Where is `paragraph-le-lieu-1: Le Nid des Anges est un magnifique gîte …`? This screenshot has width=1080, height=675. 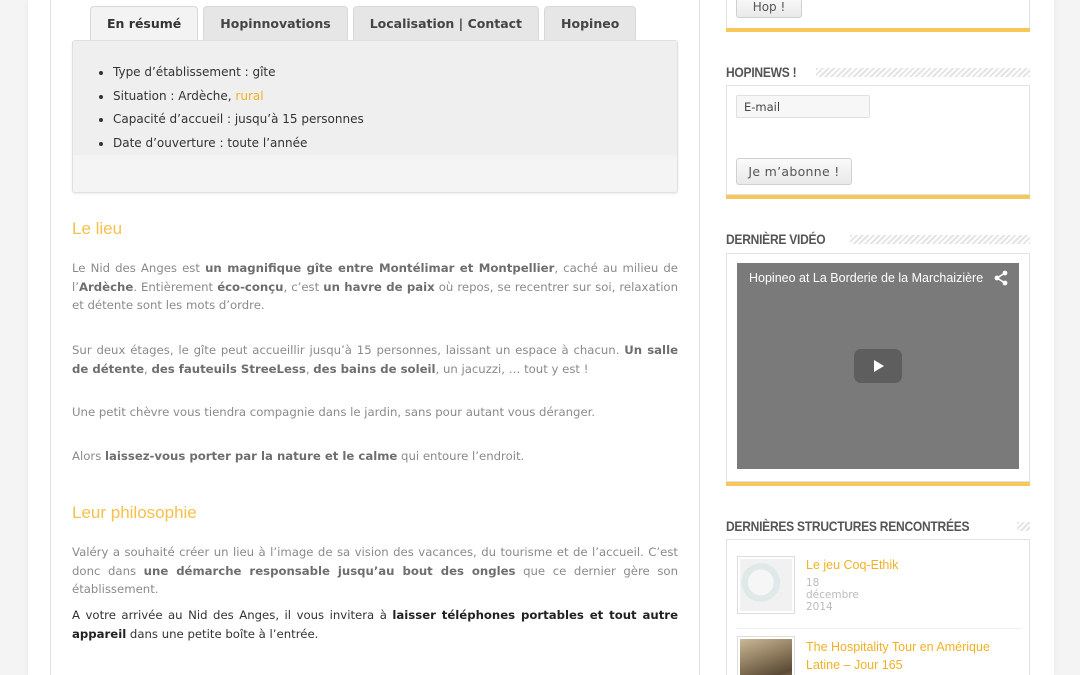
paragraph-le-lieu-1: Le Nid des Anges est un magnifique gîte … is located at coordinates (375, 286).